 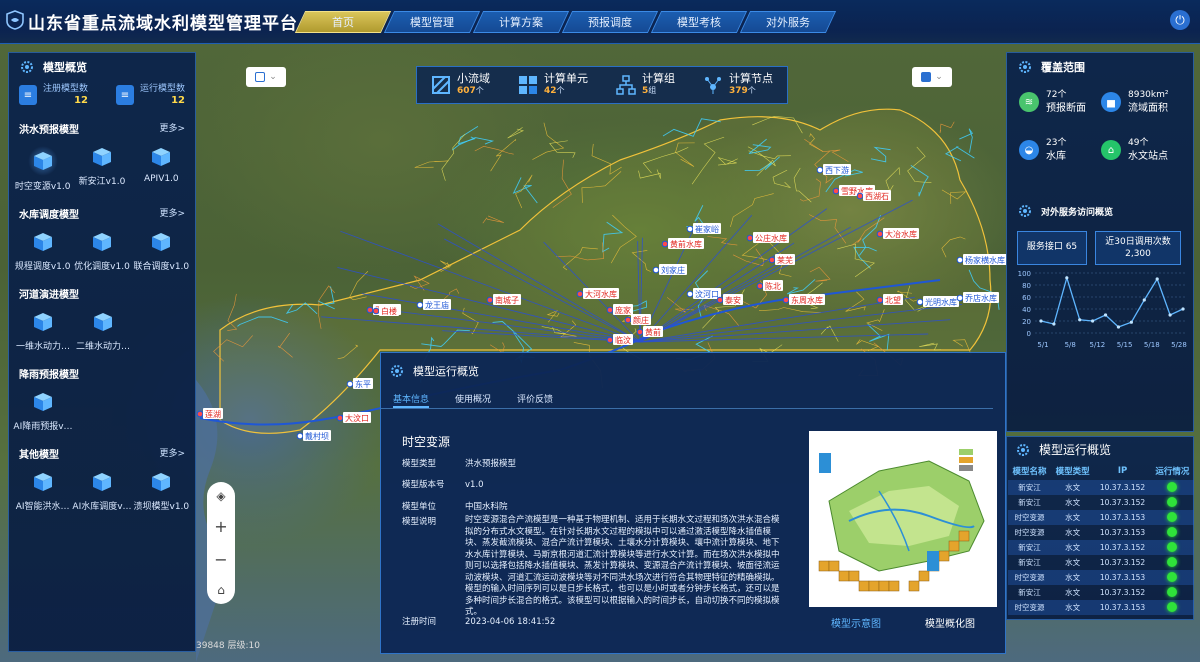 What do you see at coordinates (1172, 576) in the screenshot?
I see `status-dot` at bounding box center [1172, 576].